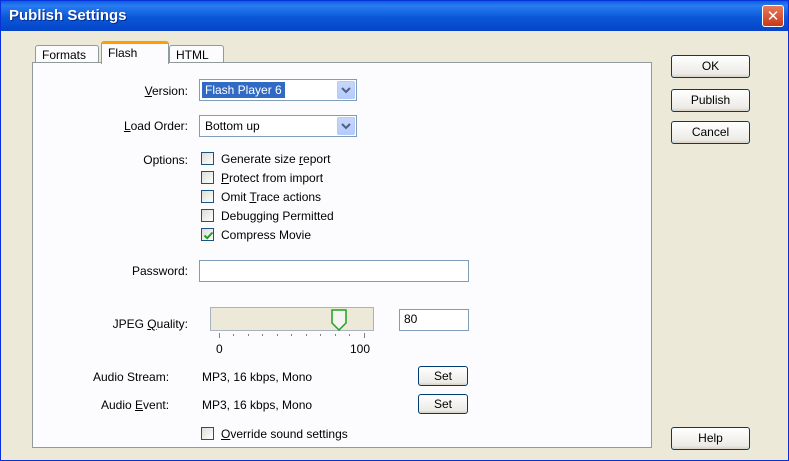 Image resolution: width=789 pixels, height=461 pixels. I want to click on cancel-button: Cancel, so click(710, 132).